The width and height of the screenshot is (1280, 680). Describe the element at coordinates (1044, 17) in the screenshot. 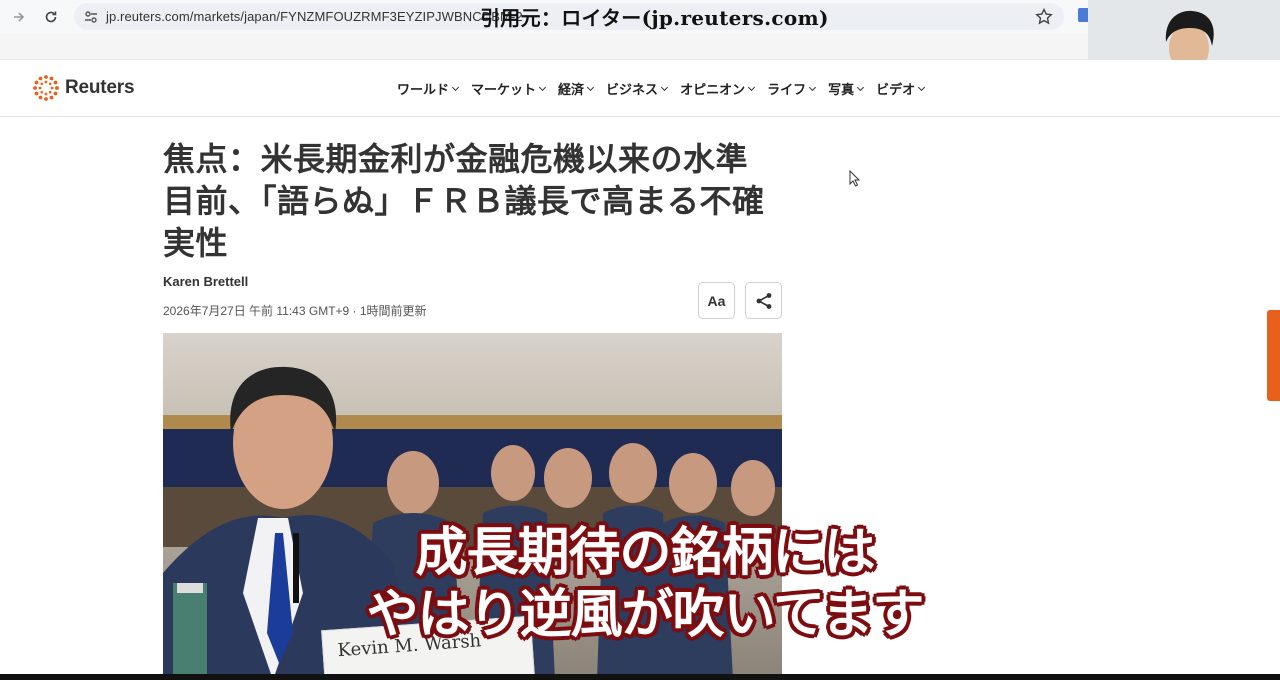

I see `bookmark-star-icon` at that location.